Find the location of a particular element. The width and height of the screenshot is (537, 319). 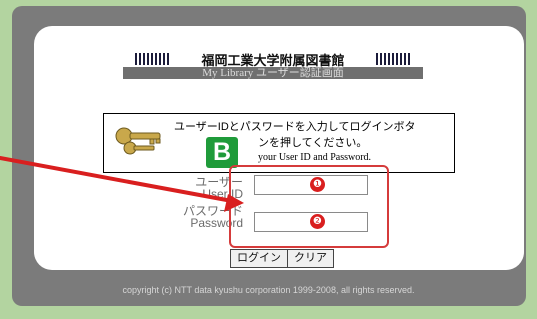

instruction-text-ja-2: ンを押してください。 is located at coordinates (313, 143).